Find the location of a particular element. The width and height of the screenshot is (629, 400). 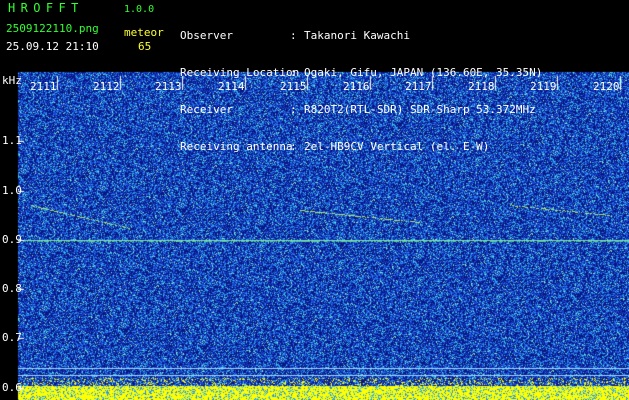

x-tick-label: 2113 is located at coordinates (168, 86).